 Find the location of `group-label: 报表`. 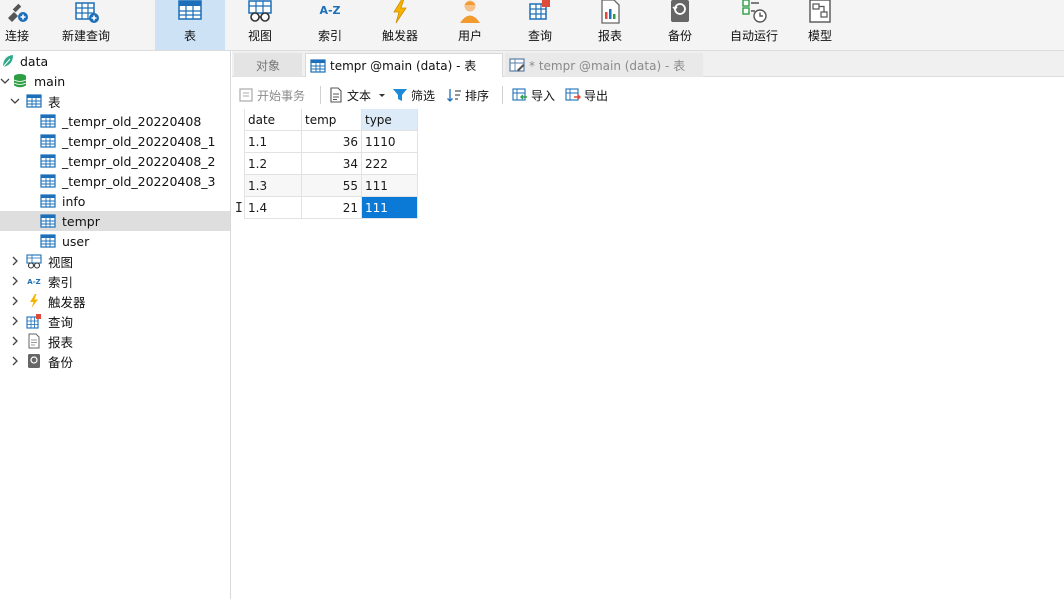

group-label: 报表 is located at coordinates (61, 342).